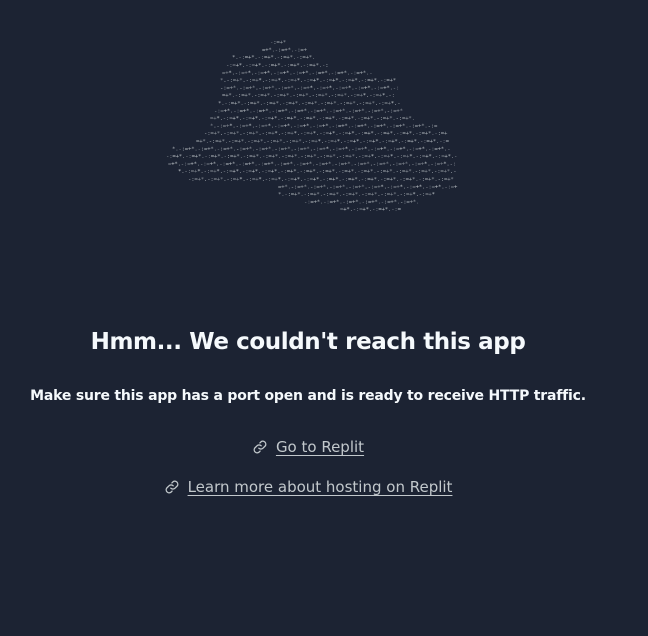  Describe the element at coordinates (308, 342) in the screenshot. I see `error-title: Hmm... We couldn't reach this app` at that location.